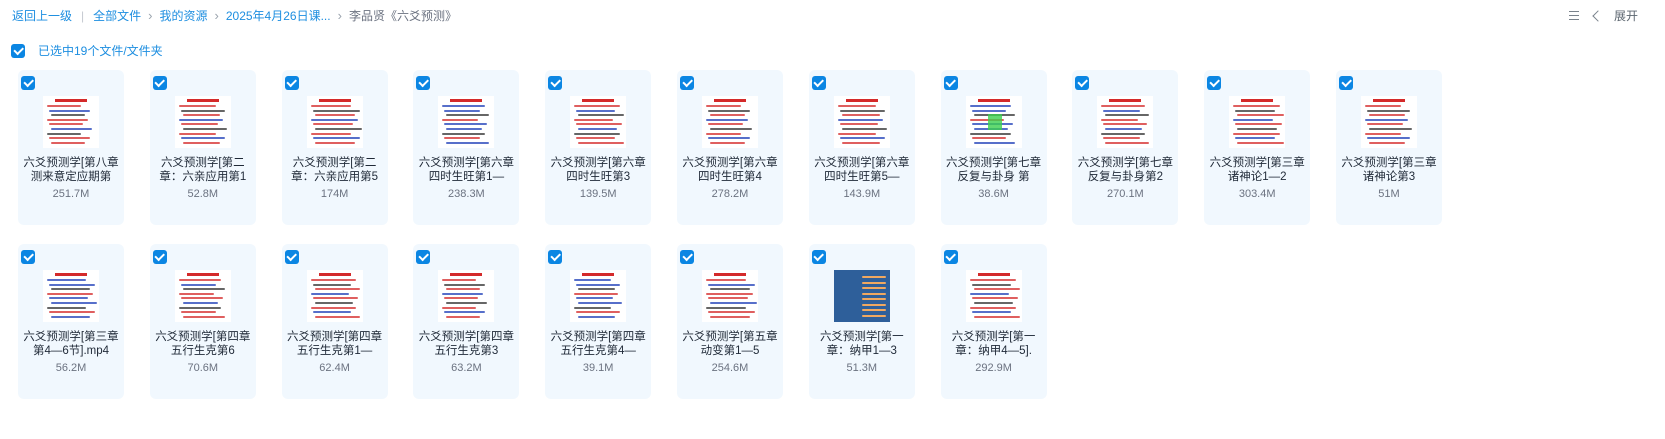  Describe the element at coordinates (71, 170) in the screenshot. I see `file-name: 六爻预测学[第八章 测来意定应期第` at that location.